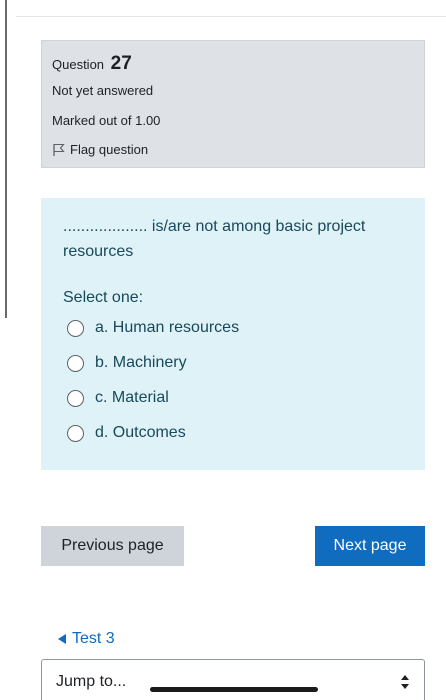 Image resolution: width=446 pixels, height=700 pixels. I want to click on question-number: 27, so click(121, 63).